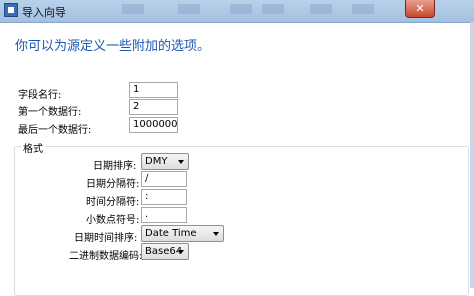 The image size is (474, 296). I want to click on datetime-order-value: Date Time, so click(171, 233).